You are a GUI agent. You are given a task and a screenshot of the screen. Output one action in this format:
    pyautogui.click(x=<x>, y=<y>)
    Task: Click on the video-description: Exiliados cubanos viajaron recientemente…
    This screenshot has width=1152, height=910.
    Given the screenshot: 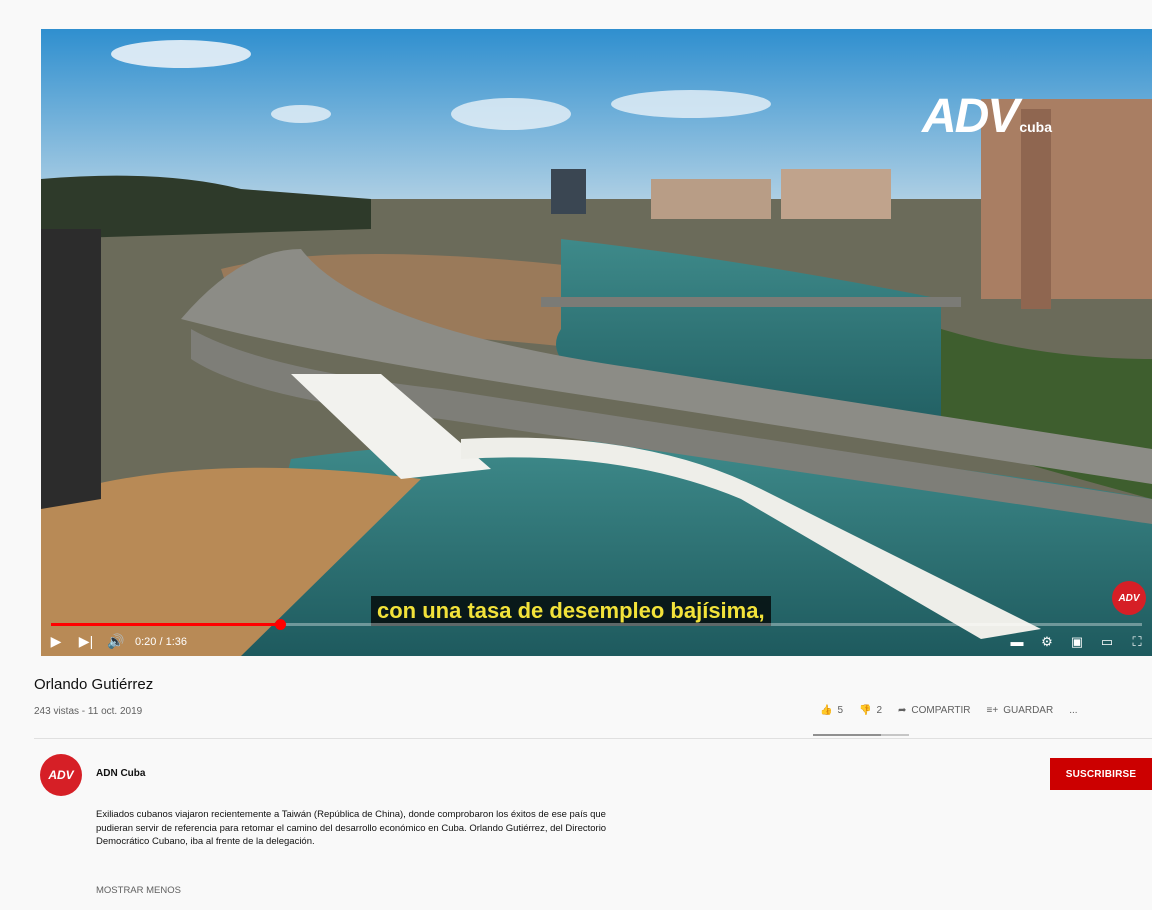 What is the action you would take?
    pyautogui.click(x=351, y=828)
    